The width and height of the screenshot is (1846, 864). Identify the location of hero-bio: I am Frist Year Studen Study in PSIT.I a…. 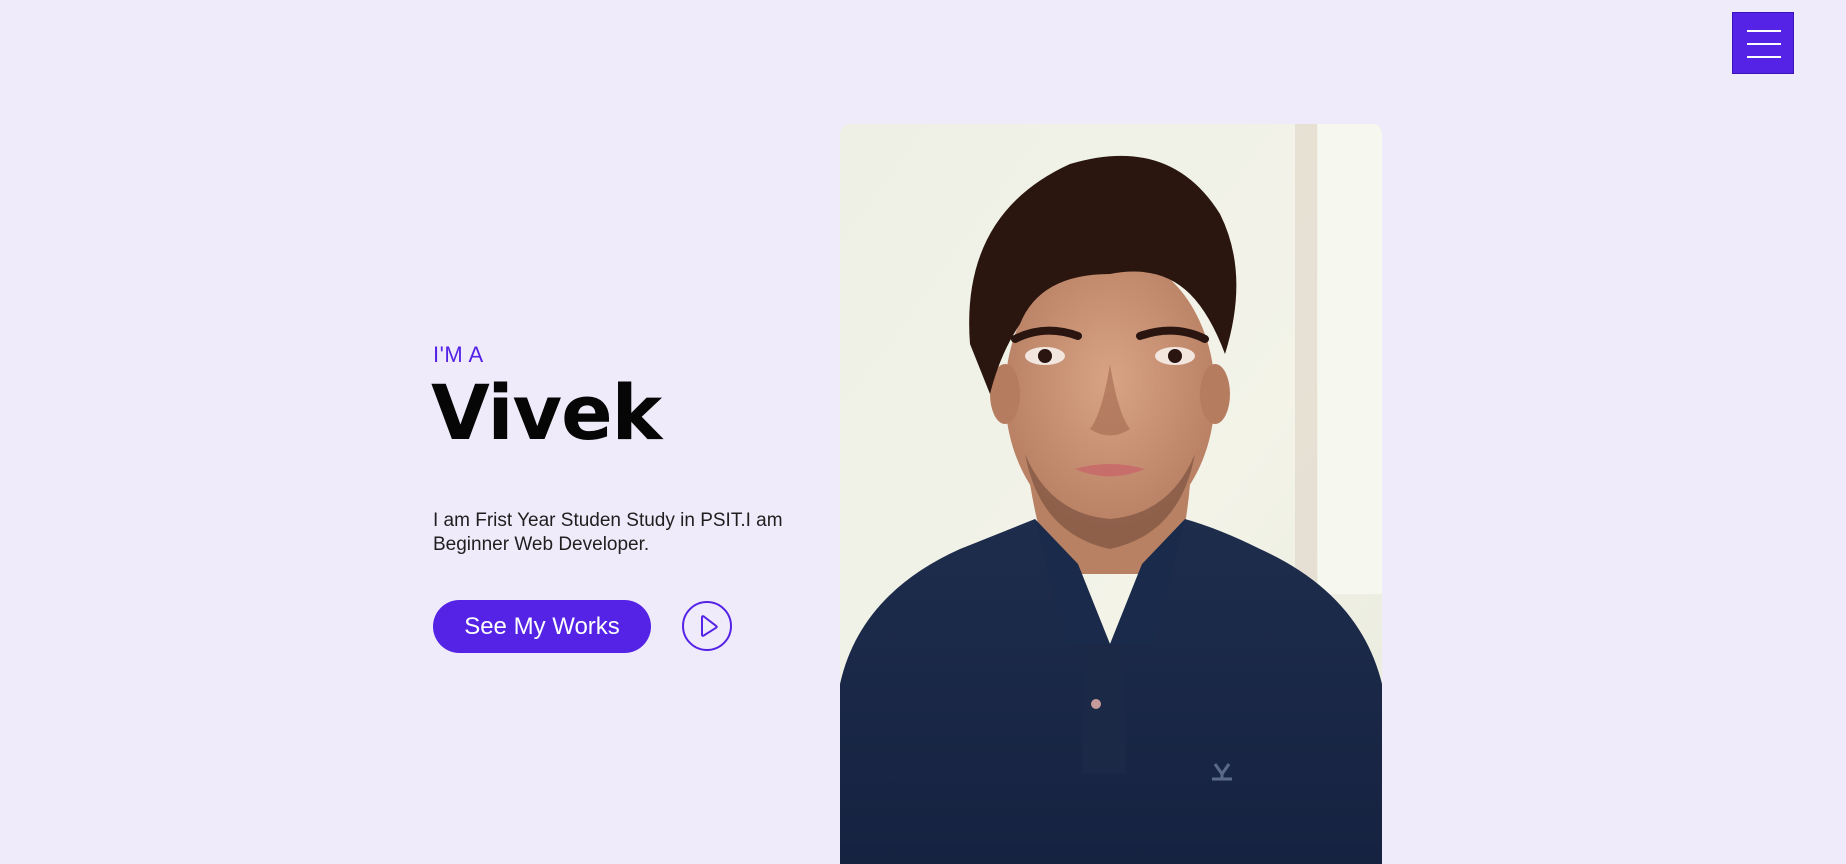
(608, 532).